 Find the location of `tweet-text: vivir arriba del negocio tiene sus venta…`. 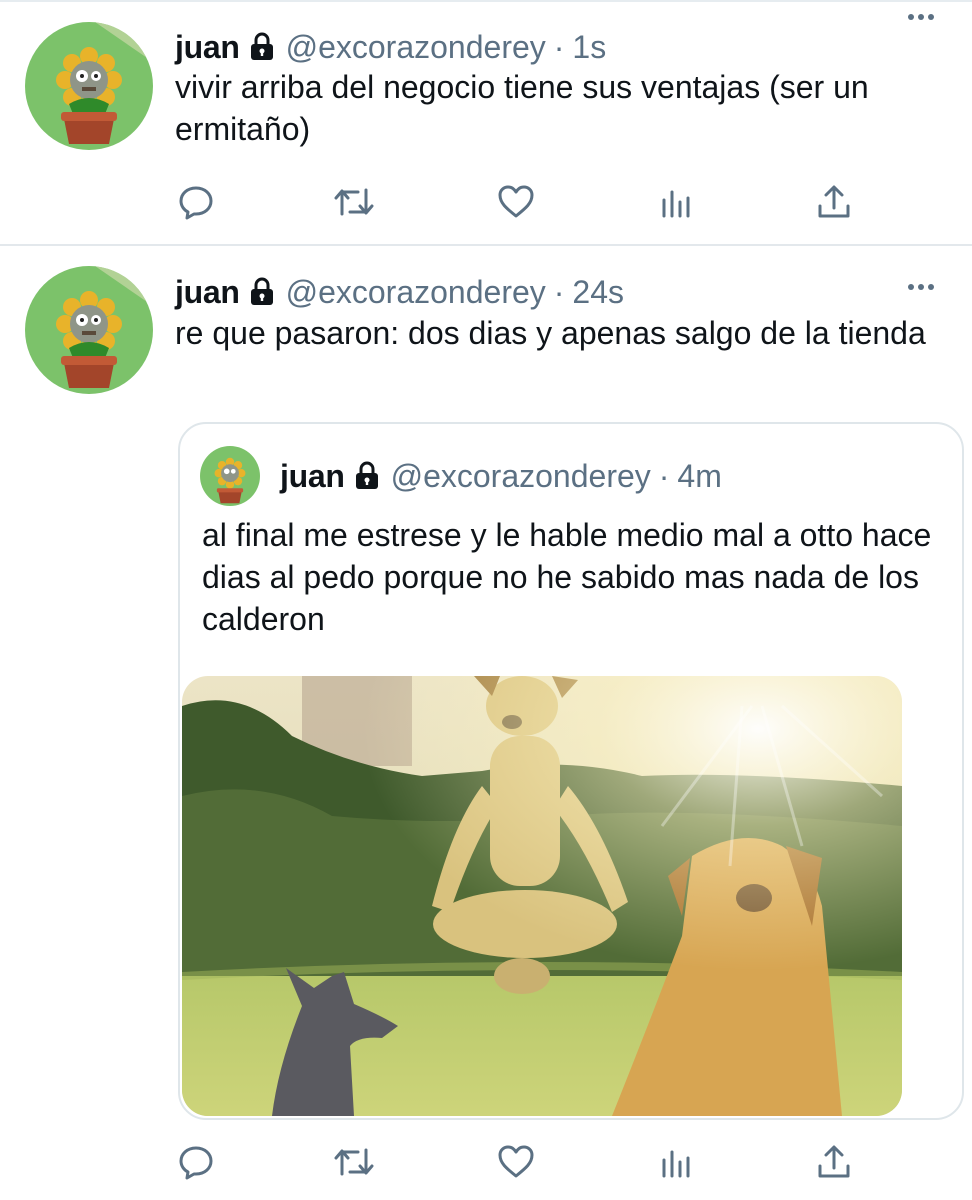

tweet-text: vivir arriba del negocio tiene sus venta… is located at coordinates (522, 108).